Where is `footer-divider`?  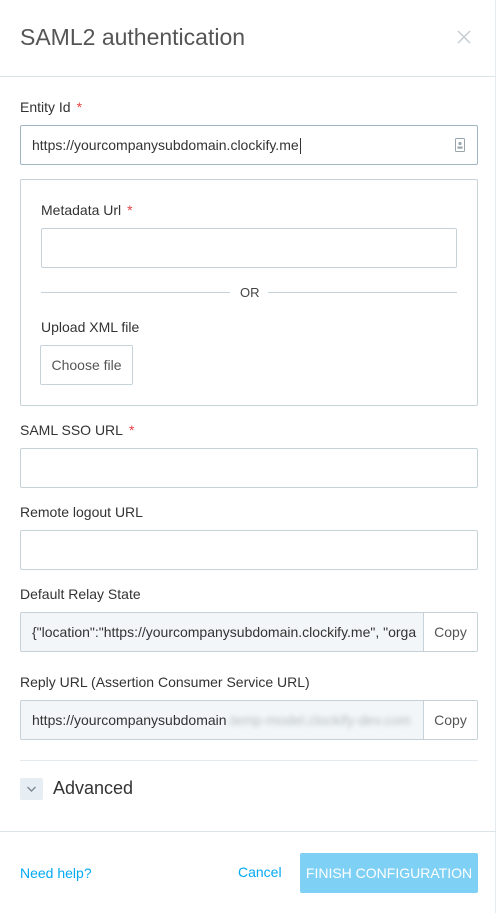
footer-divider is located at coordinates (248, 831).